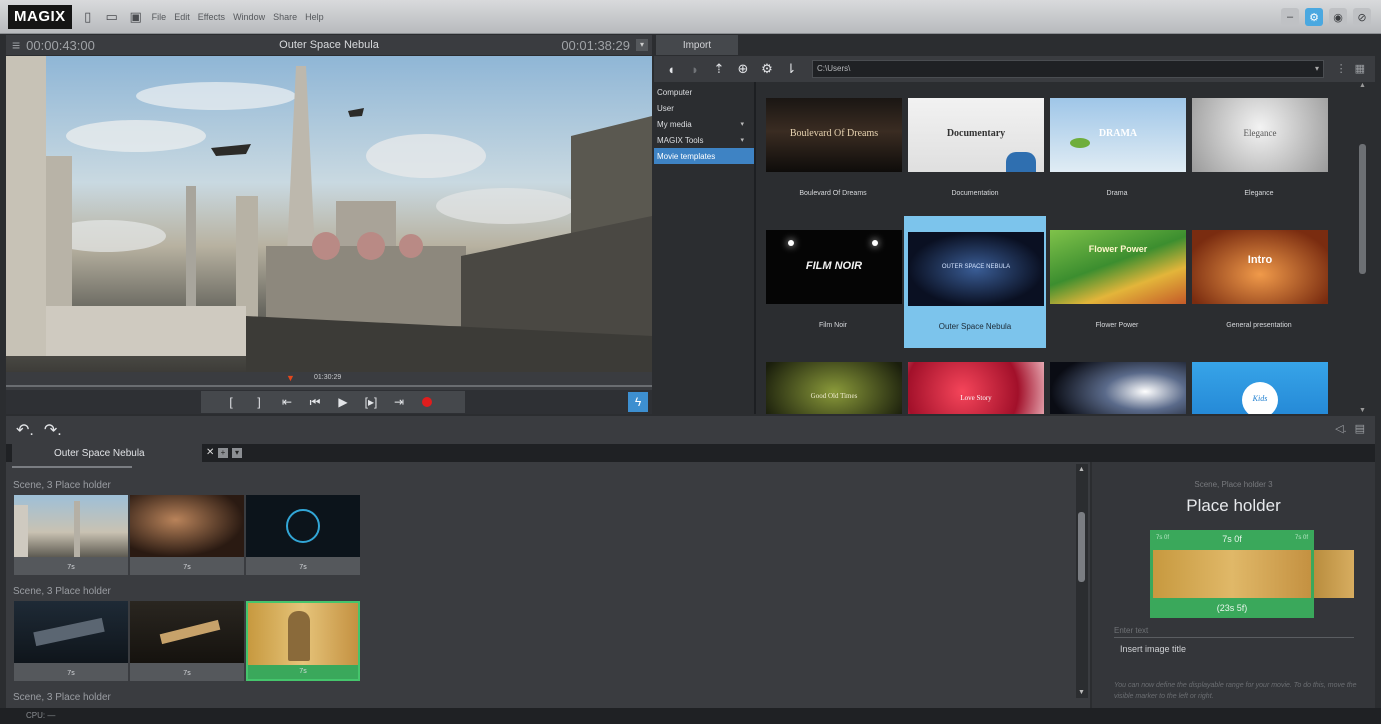 Image resolution: width=1381 pixels, height=724 pixels. What do you see at coordinates (159, 17) in the screenshot?
I see `menu-file: File` at bounding box center [159, 17].